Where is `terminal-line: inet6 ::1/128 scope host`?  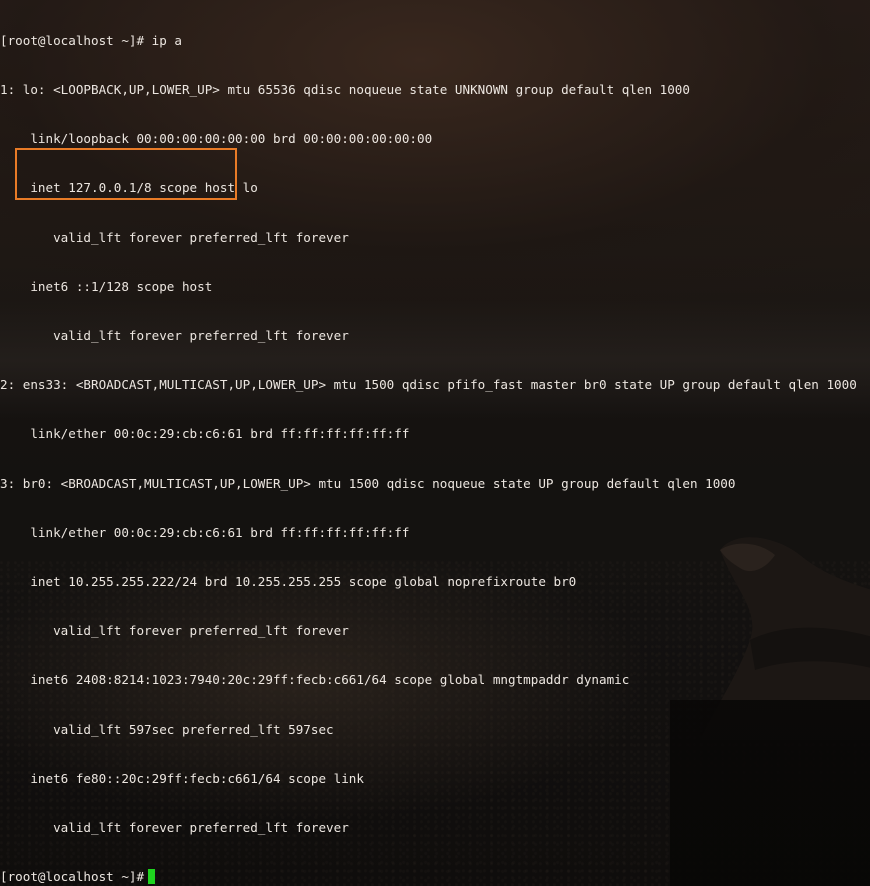 terminal-line: inet6 ::1/128 scope host is located at coordinates (106, 286).